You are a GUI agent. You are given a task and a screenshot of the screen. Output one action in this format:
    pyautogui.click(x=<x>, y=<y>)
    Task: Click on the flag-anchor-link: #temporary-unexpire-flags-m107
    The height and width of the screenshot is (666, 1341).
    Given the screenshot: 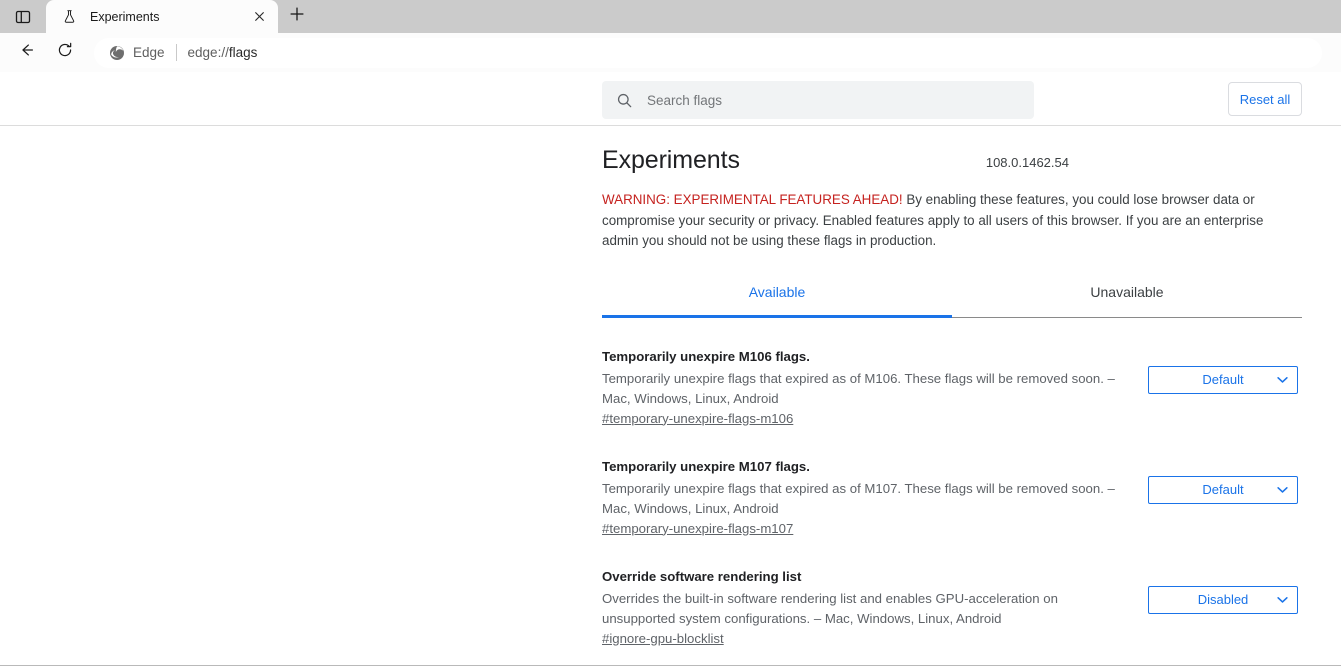 What is the action you would take?
    pyautogui.click(x=697, y=528)
    